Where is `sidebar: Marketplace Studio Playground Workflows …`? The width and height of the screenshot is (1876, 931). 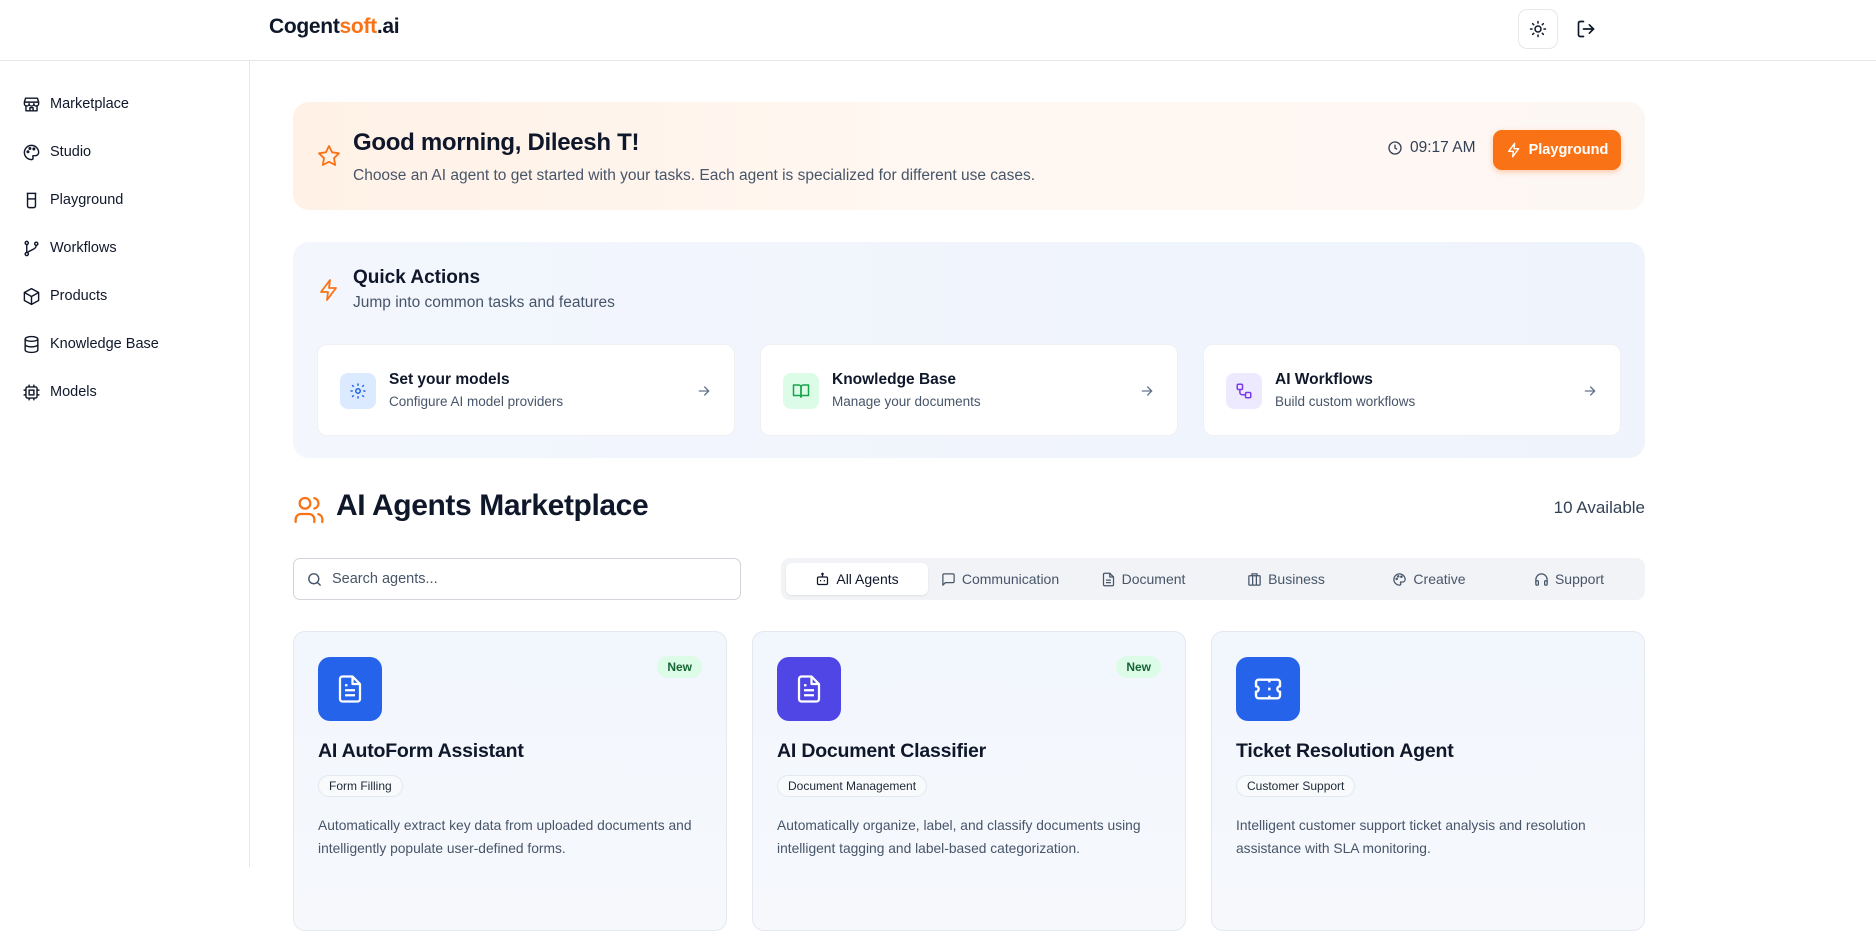
sidebar: Marketplace Studio Playground Workflows … is located at coordinates (125, 464).